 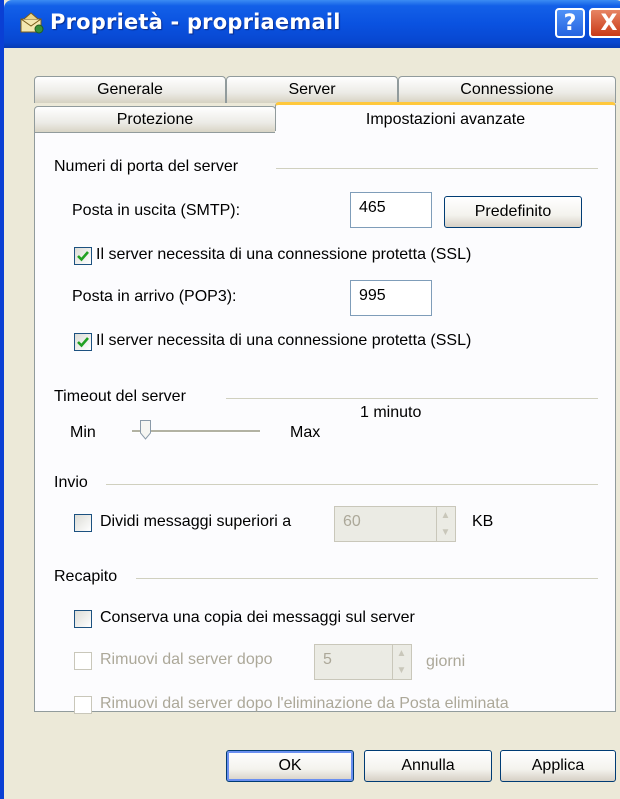 What do you see at coordinates (120, 396) in the screenshot?
I see `timeout-group-label: Timeout del server` at bounding box center [120, 396].